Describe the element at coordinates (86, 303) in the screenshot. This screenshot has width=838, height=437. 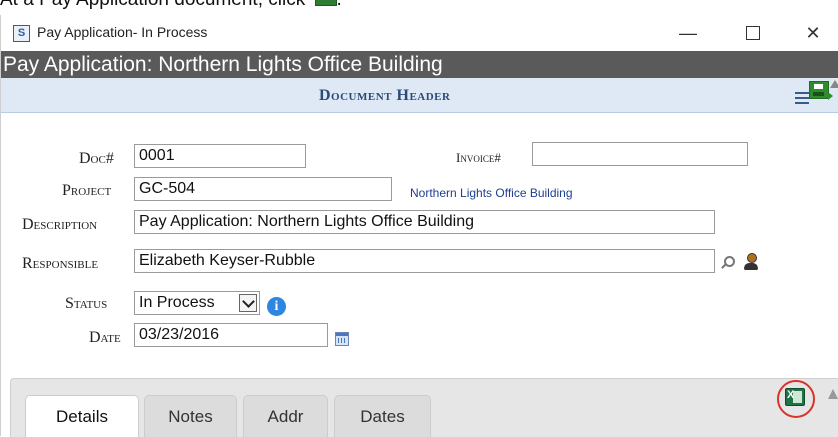
I see `status-label: Status` at that location.